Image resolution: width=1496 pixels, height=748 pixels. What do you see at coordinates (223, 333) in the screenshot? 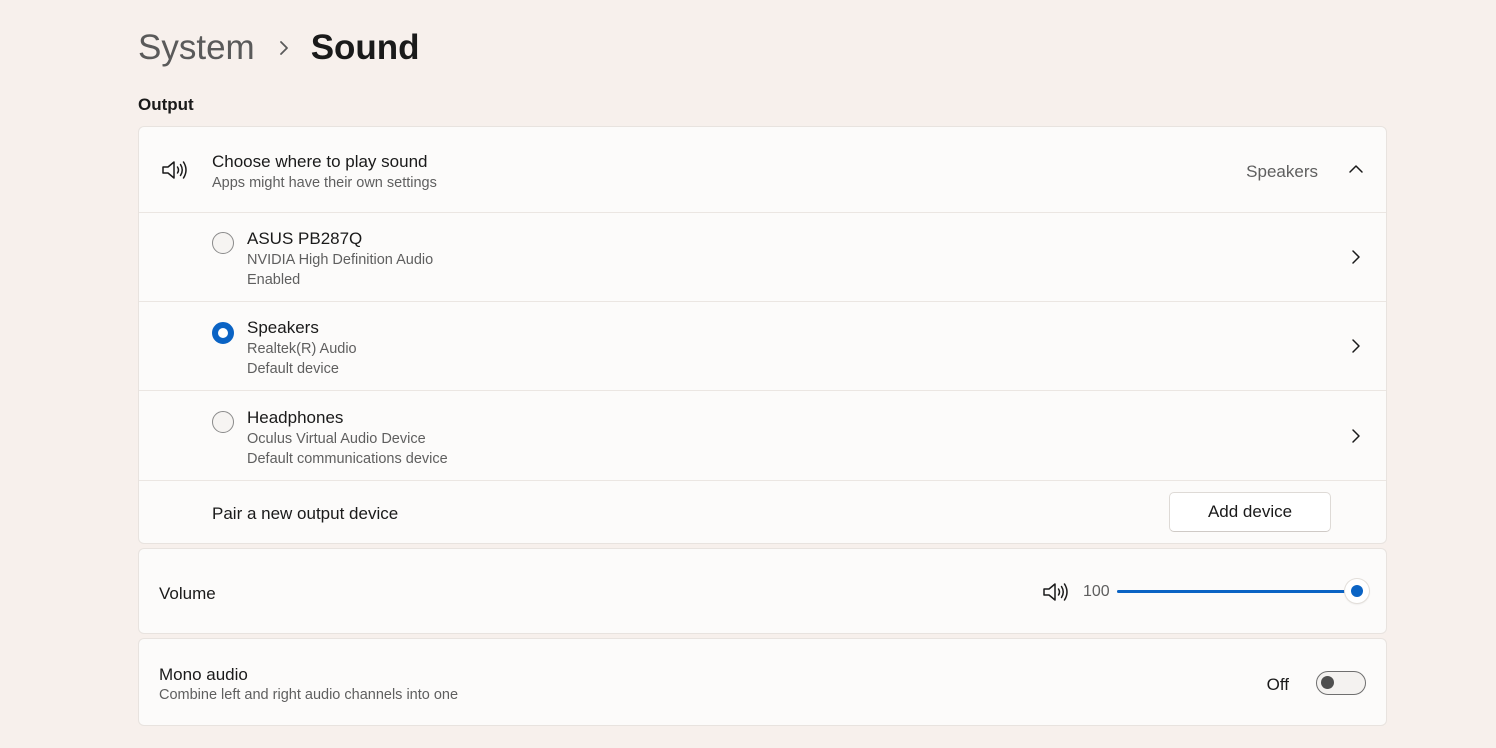
I see `device-radio-speakers` at bounding box center [223, 333].